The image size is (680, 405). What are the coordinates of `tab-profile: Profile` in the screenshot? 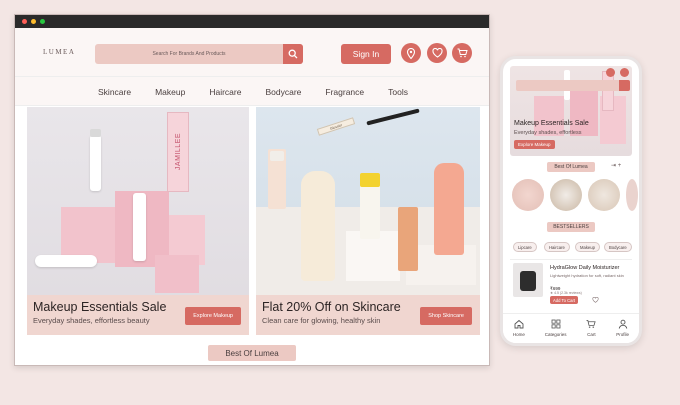 It's located at (622, 328).